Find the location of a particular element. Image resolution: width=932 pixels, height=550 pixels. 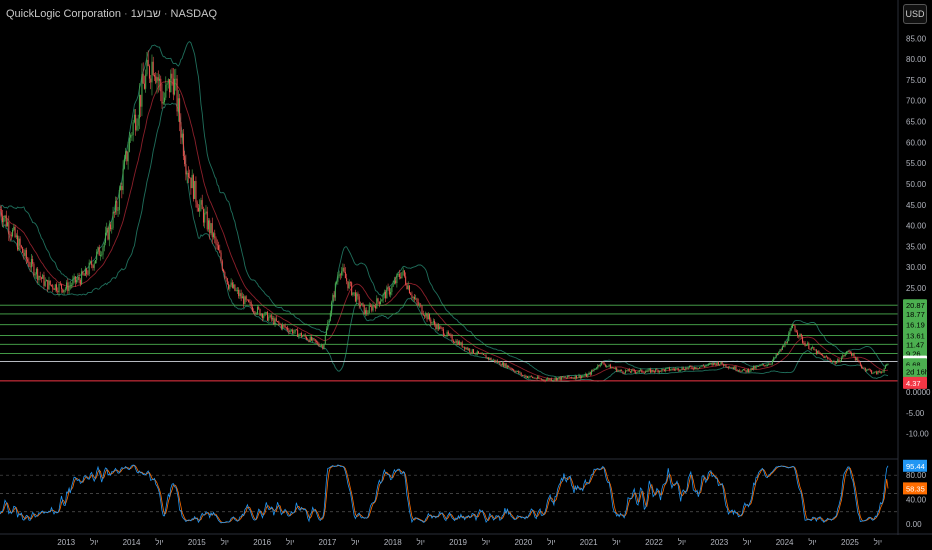

symbol-title: QuickLogic Corporation · 1שבוע · NASDAQ is located at coordinates (112, 14).